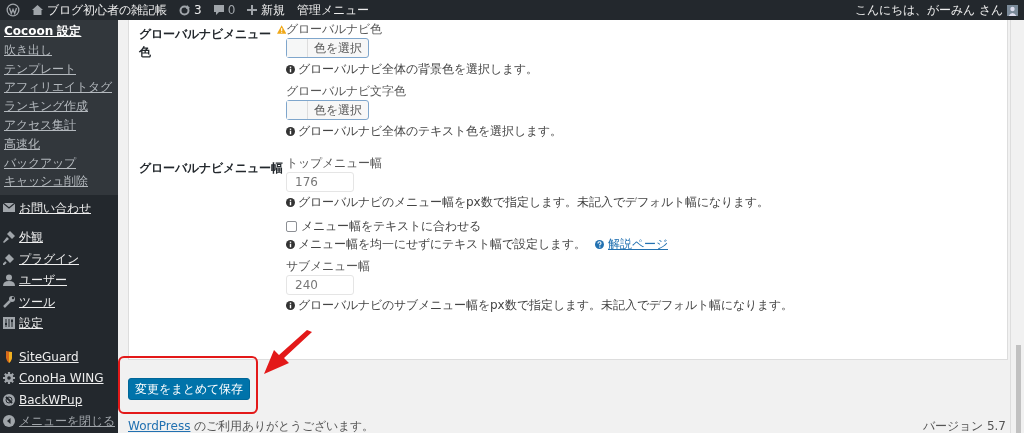 Image resolution: width=1024 pixels, height=433 pixels. What do you see at coordinates (159, 426) in the screenshot?
I see `wordpress-link: WordPress` at bounding box center [159, 426].